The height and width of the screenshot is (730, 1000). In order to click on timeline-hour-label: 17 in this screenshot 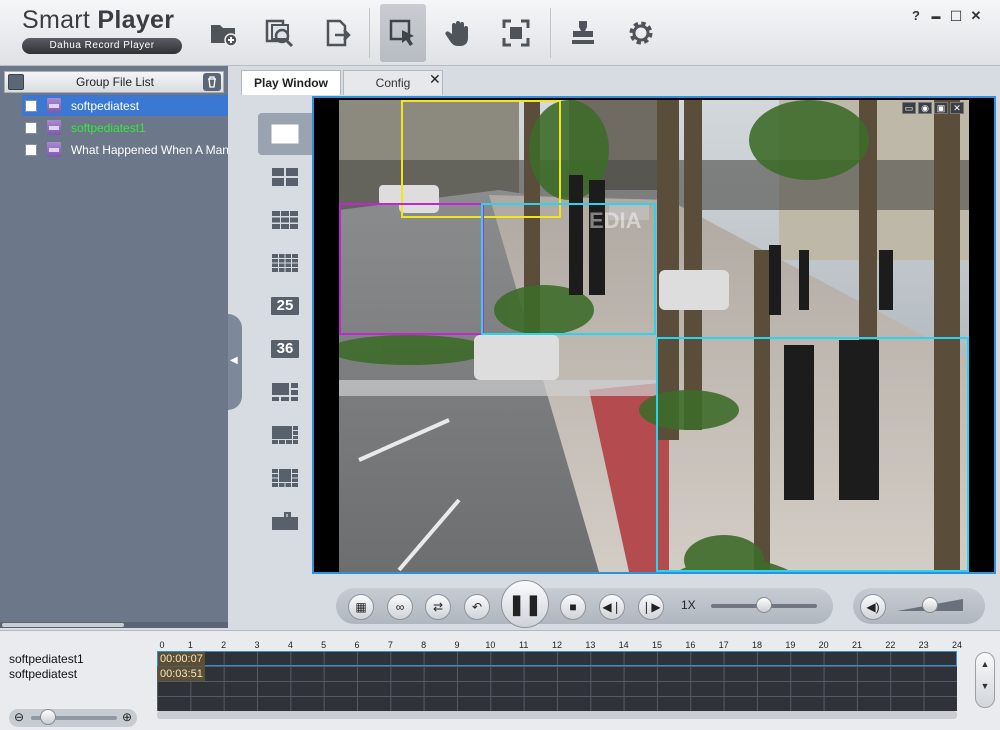, I will do `click(723, 645)`.